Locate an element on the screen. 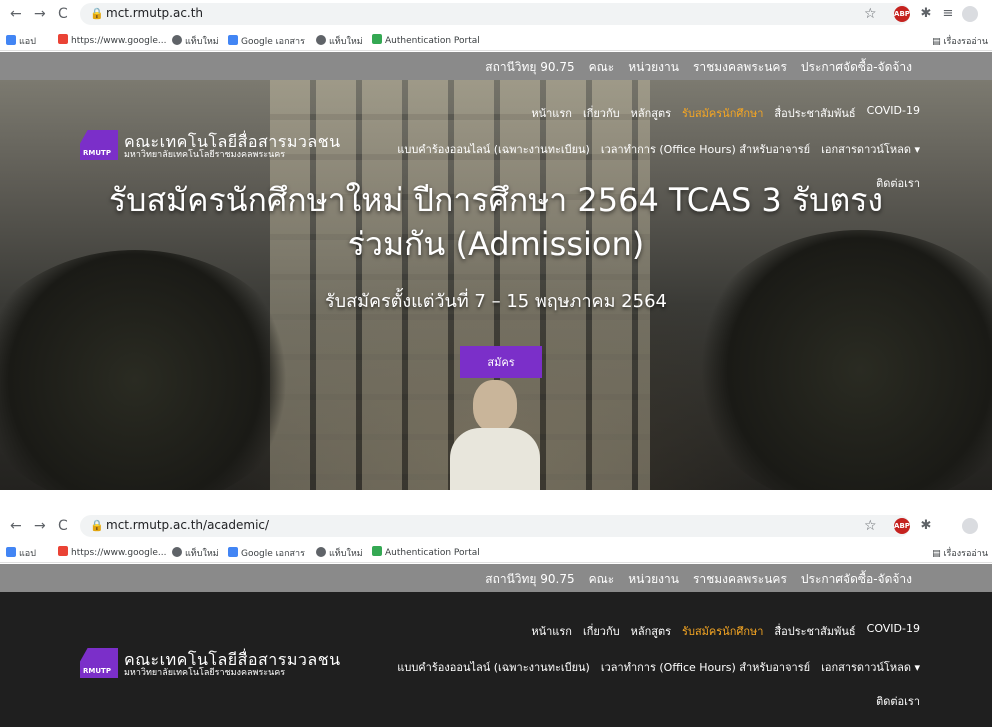 The width and height of the screenshot is (992, 727). screenshot-separator is located at coordinates (496, 501).